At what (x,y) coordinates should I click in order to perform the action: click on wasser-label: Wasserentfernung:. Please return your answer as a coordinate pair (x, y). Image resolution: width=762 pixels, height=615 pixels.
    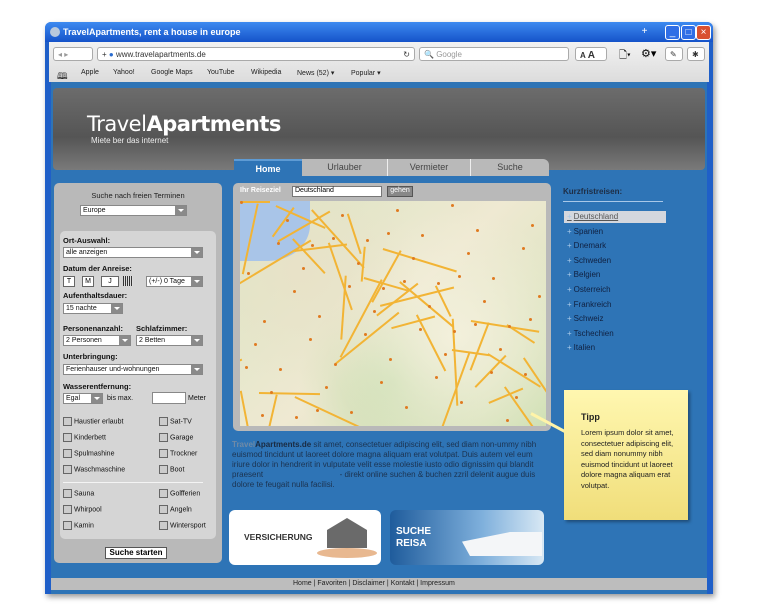
    Looking at the image, I should click on (97, 386).